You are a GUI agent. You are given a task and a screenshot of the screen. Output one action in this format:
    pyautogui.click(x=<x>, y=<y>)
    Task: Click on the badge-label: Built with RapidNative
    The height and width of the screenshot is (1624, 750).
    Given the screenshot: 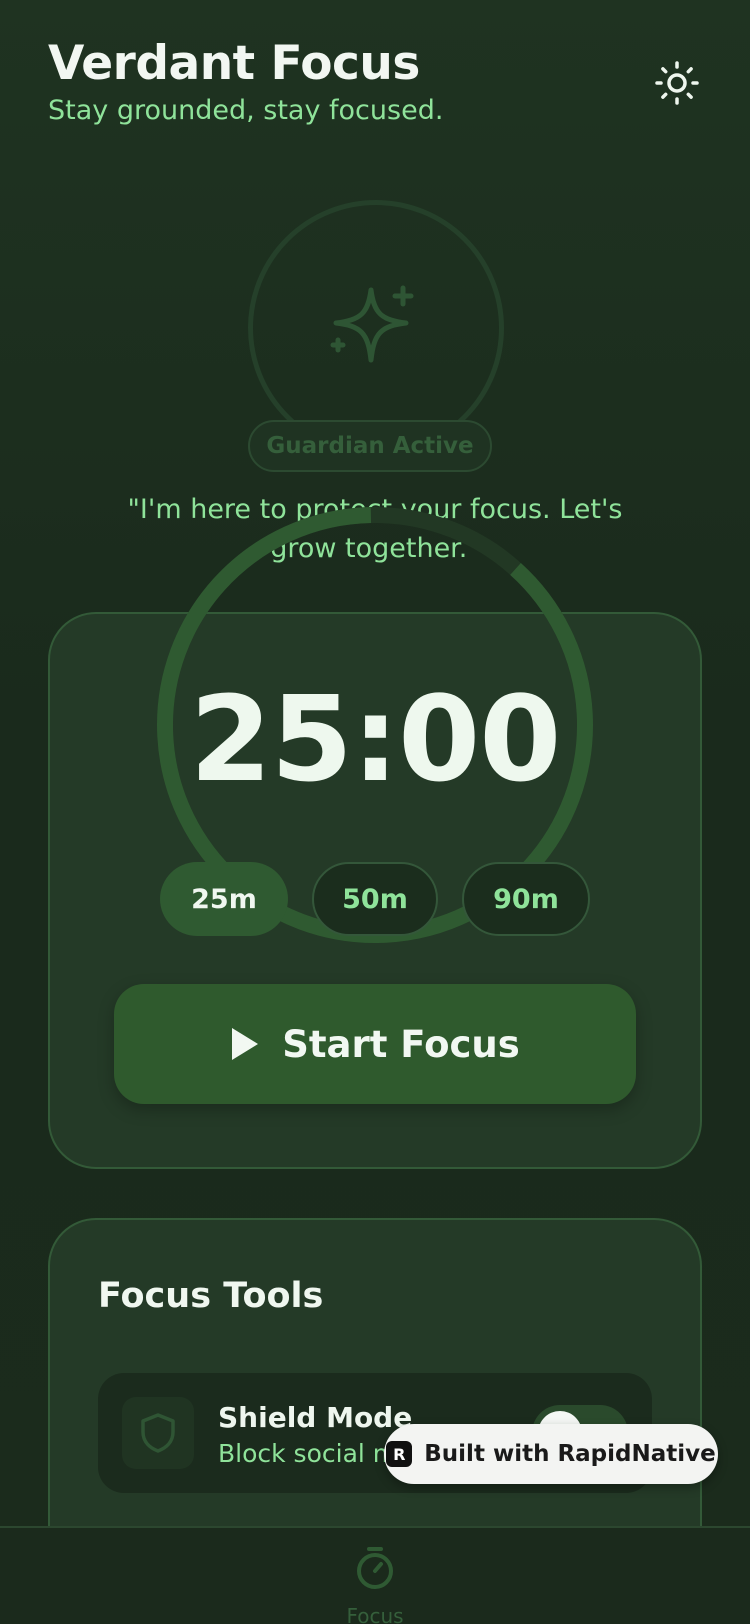 What is the action you would take?
    pyautogui.click(x=570, y=1454)
    